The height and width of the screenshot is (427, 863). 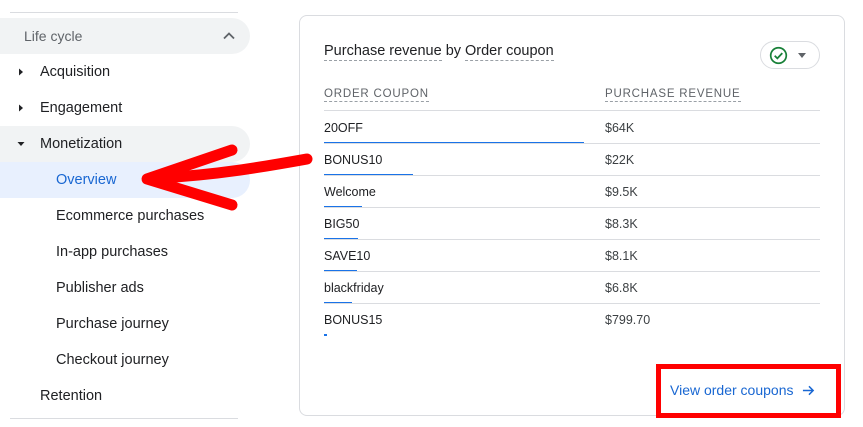 I want to click on table-row: 20OFF $64K, so click(x=572, y=127).